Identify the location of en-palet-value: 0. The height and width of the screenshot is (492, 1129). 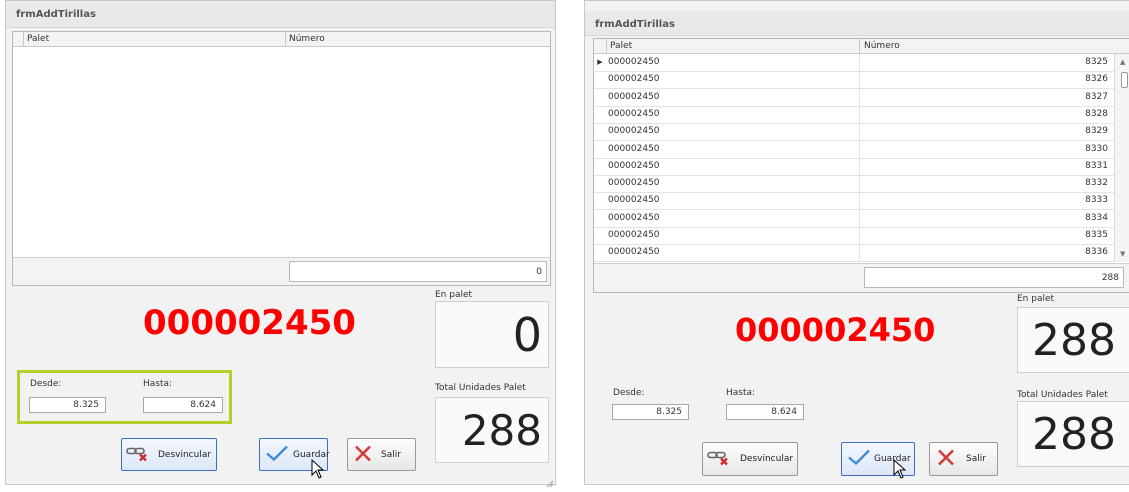
(492, 334).